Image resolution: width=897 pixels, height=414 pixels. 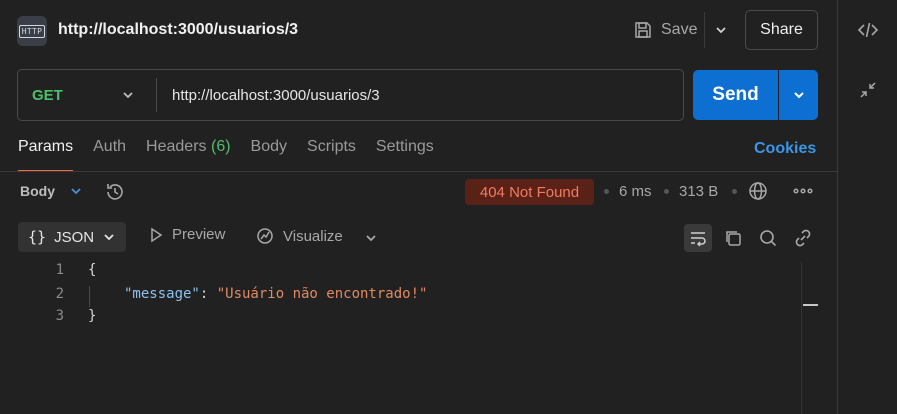 What do you see at coordinates (92, 270) in the screenshot?
I see `code-text: {` at bounding box center [92, 270].